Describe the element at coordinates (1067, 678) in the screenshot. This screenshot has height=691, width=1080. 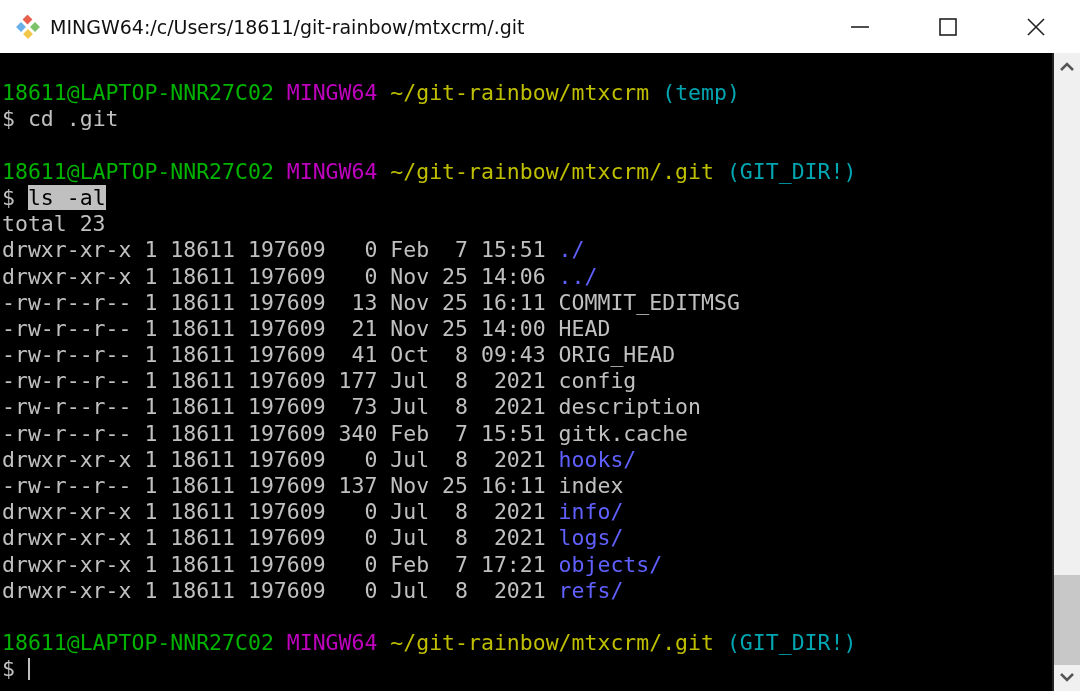
I see `chevron-down-icon` at that location.